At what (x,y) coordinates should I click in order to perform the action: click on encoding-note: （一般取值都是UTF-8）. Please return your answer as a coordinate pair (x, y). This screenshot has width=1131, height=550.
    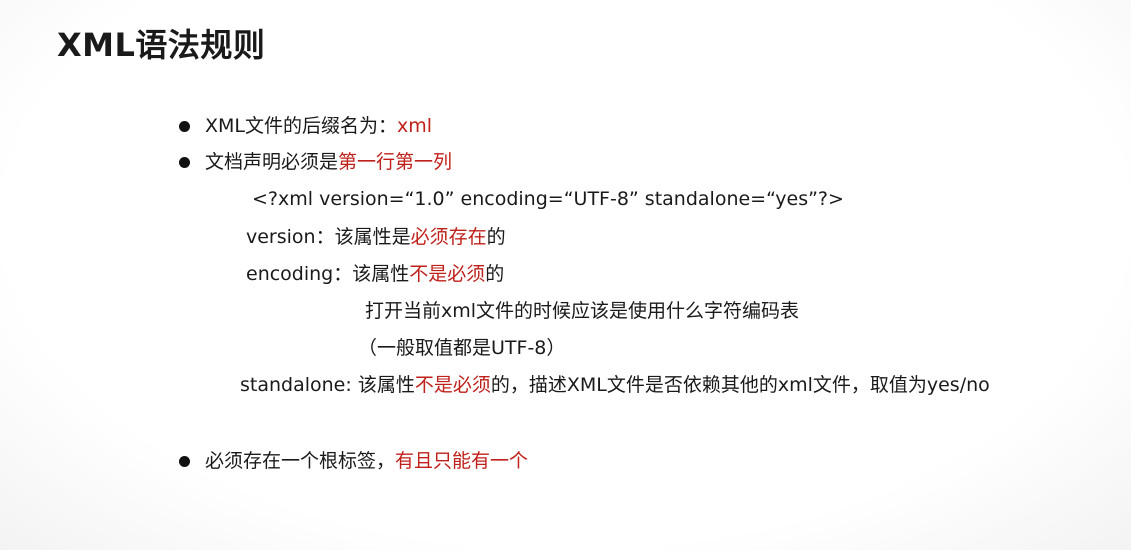
    Looking at the image, I should click on (462, 348).